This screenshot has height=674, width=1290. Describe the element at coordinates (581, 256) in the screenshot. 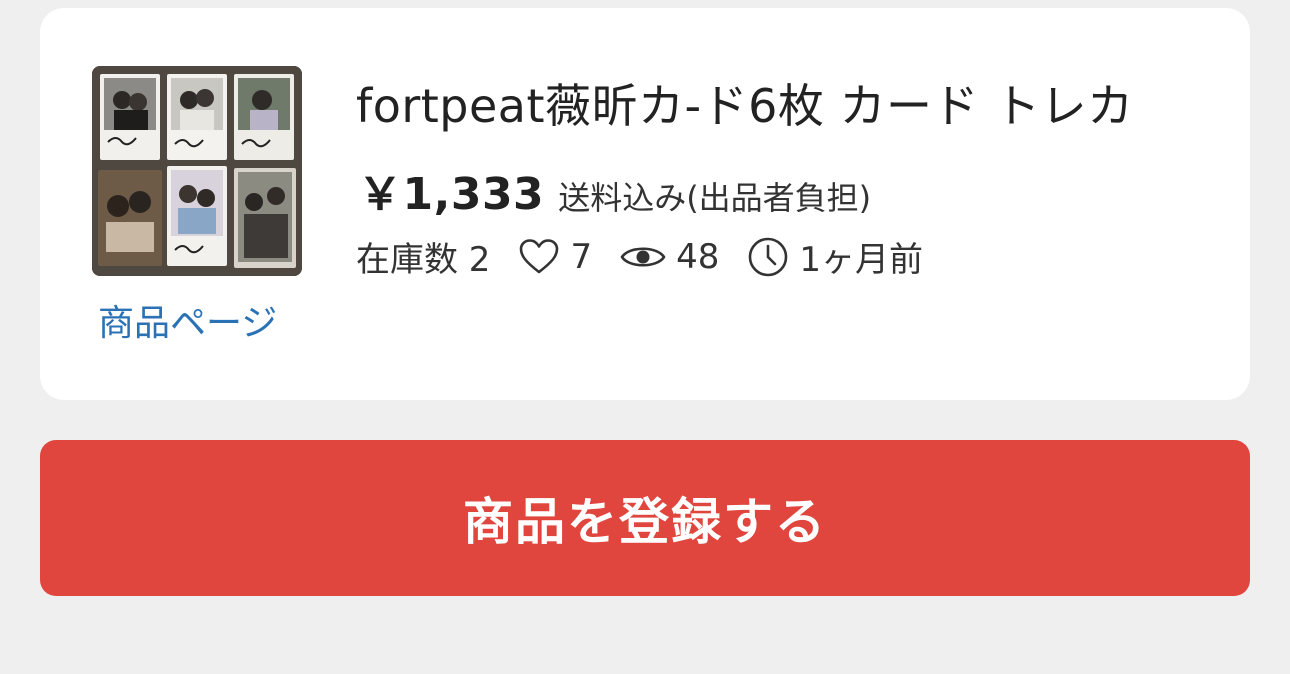

I see `likes-count: 7` at that location.